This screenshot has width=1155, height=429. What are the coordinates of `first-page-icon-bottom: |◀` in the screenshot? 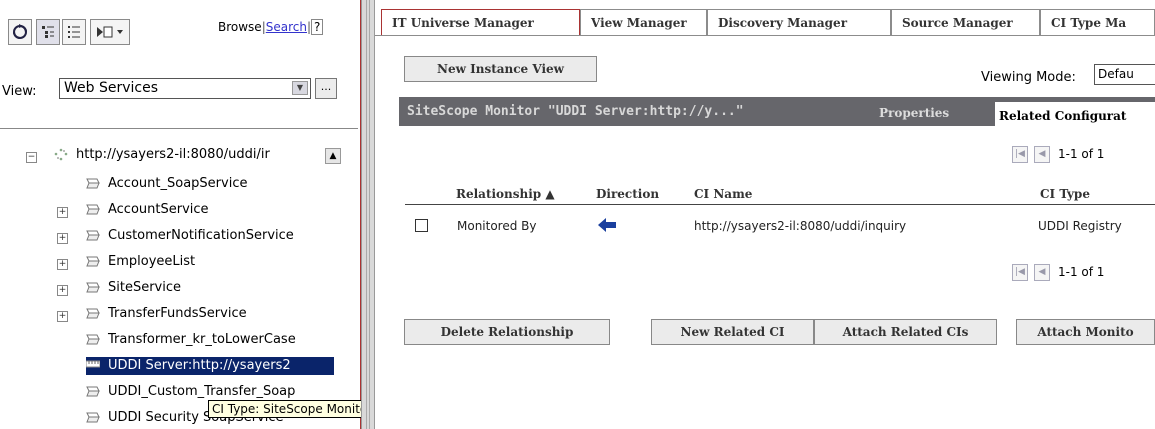 It's located at (1020, 272).